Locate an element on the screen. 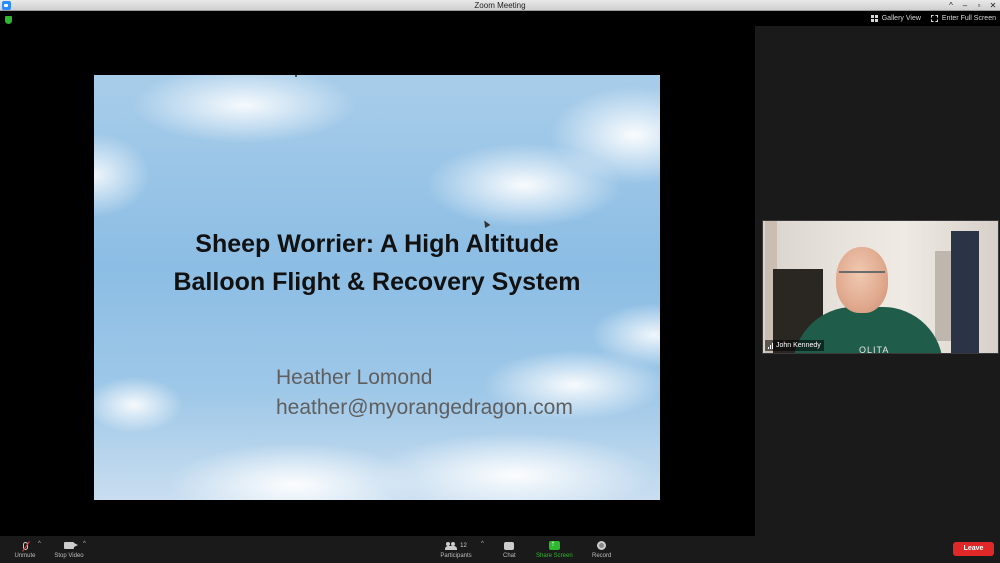 The width and height of the screenshot is (1000, 563). participants-icon is located at coordinates (451, 545).